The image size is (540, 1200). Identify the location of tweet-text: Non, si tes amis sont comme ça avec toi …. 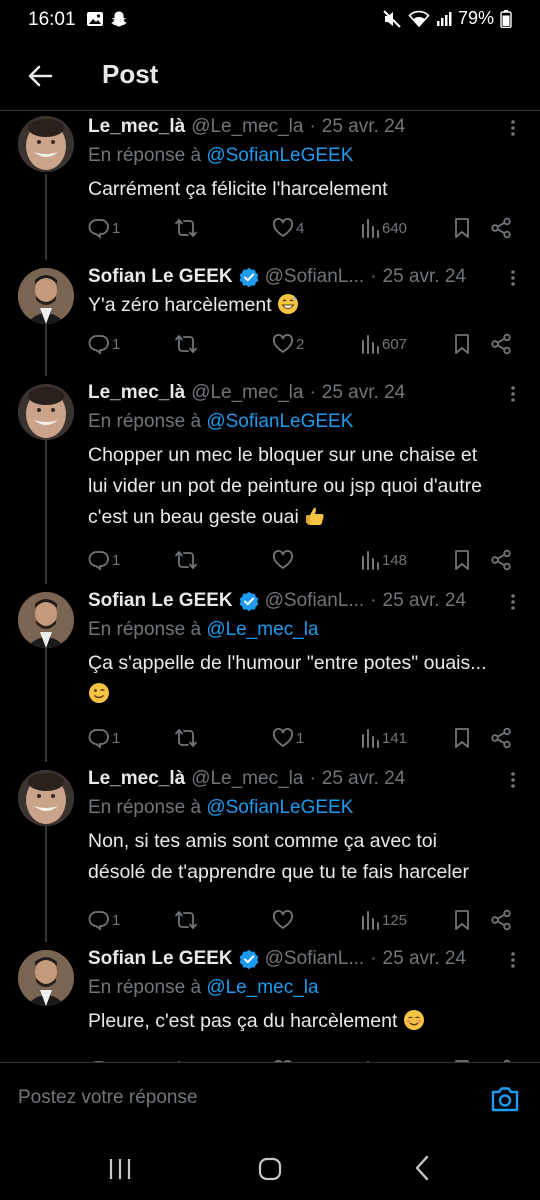
(278, 856).